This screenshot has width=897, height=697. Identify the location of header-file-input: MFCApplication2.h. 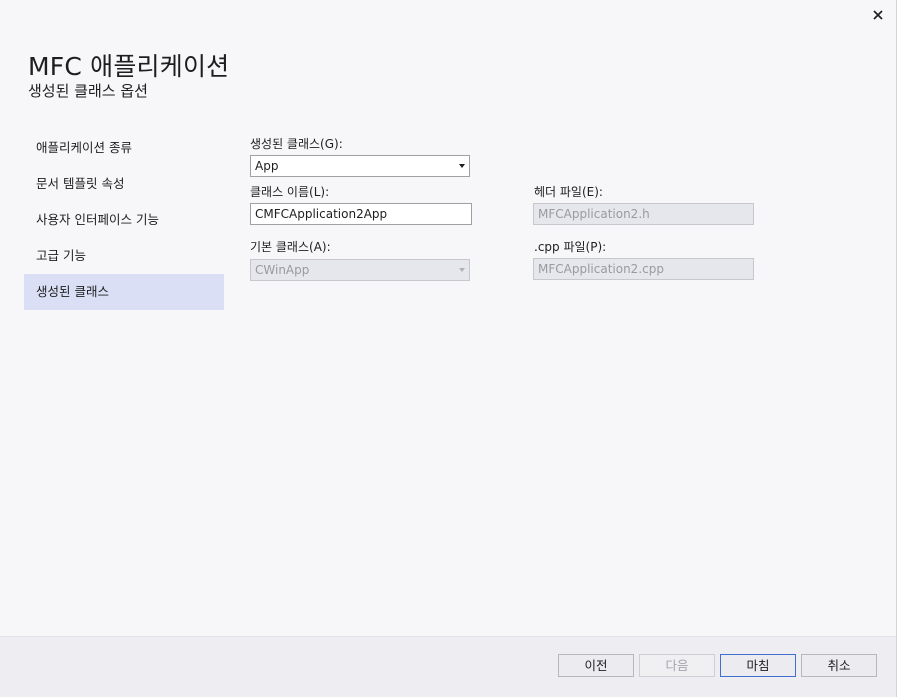
(643, 214).